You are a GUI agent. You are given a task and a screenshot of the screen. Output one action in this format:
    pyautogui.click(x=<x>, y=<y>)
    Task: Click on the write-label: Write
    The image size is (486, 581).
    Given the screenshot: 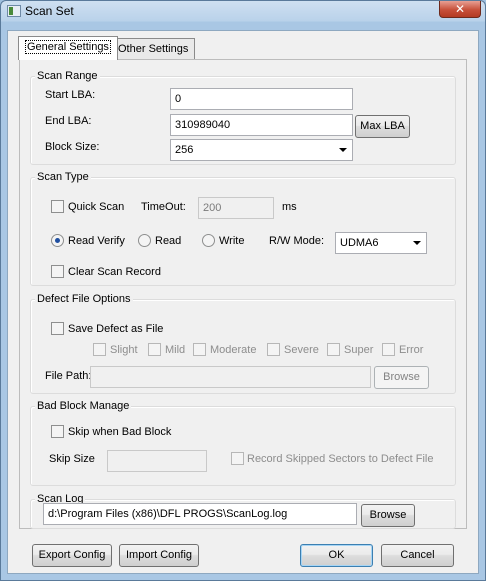 What is the action you would take?
    pyautogui.click(x=232, y=241)
    